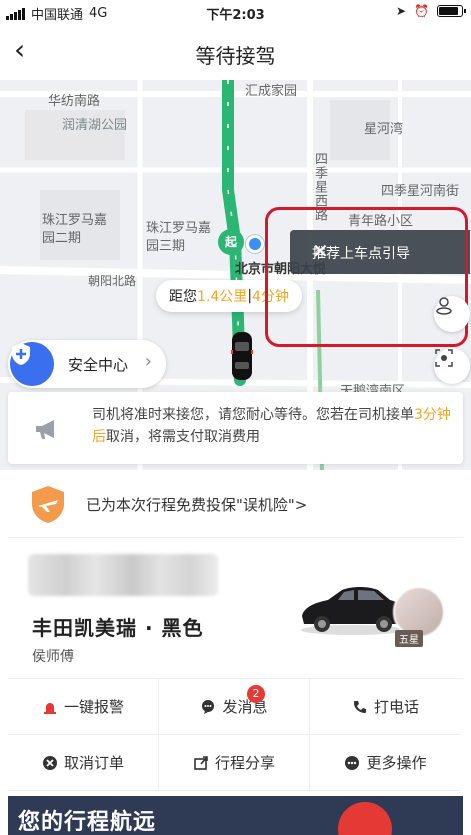  What do you see at coordinates (235, 12) in the screenshot?
I see `status-bar: 中国联通 4G 下午2:03 ➤ ⏰` at bounding box center [235, 12].